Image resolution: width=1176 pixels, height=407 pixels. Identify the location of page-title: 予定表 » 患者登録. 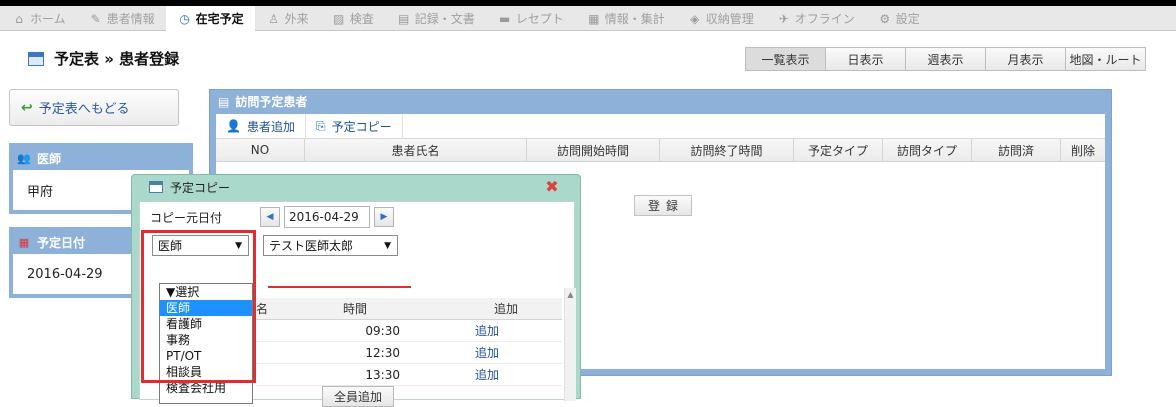
(103, 58).